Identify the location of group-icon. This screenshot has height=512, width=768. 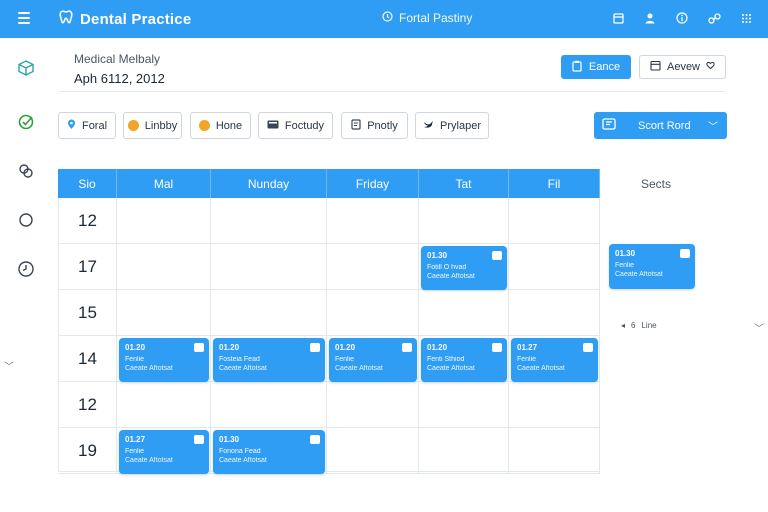
(26, 171).